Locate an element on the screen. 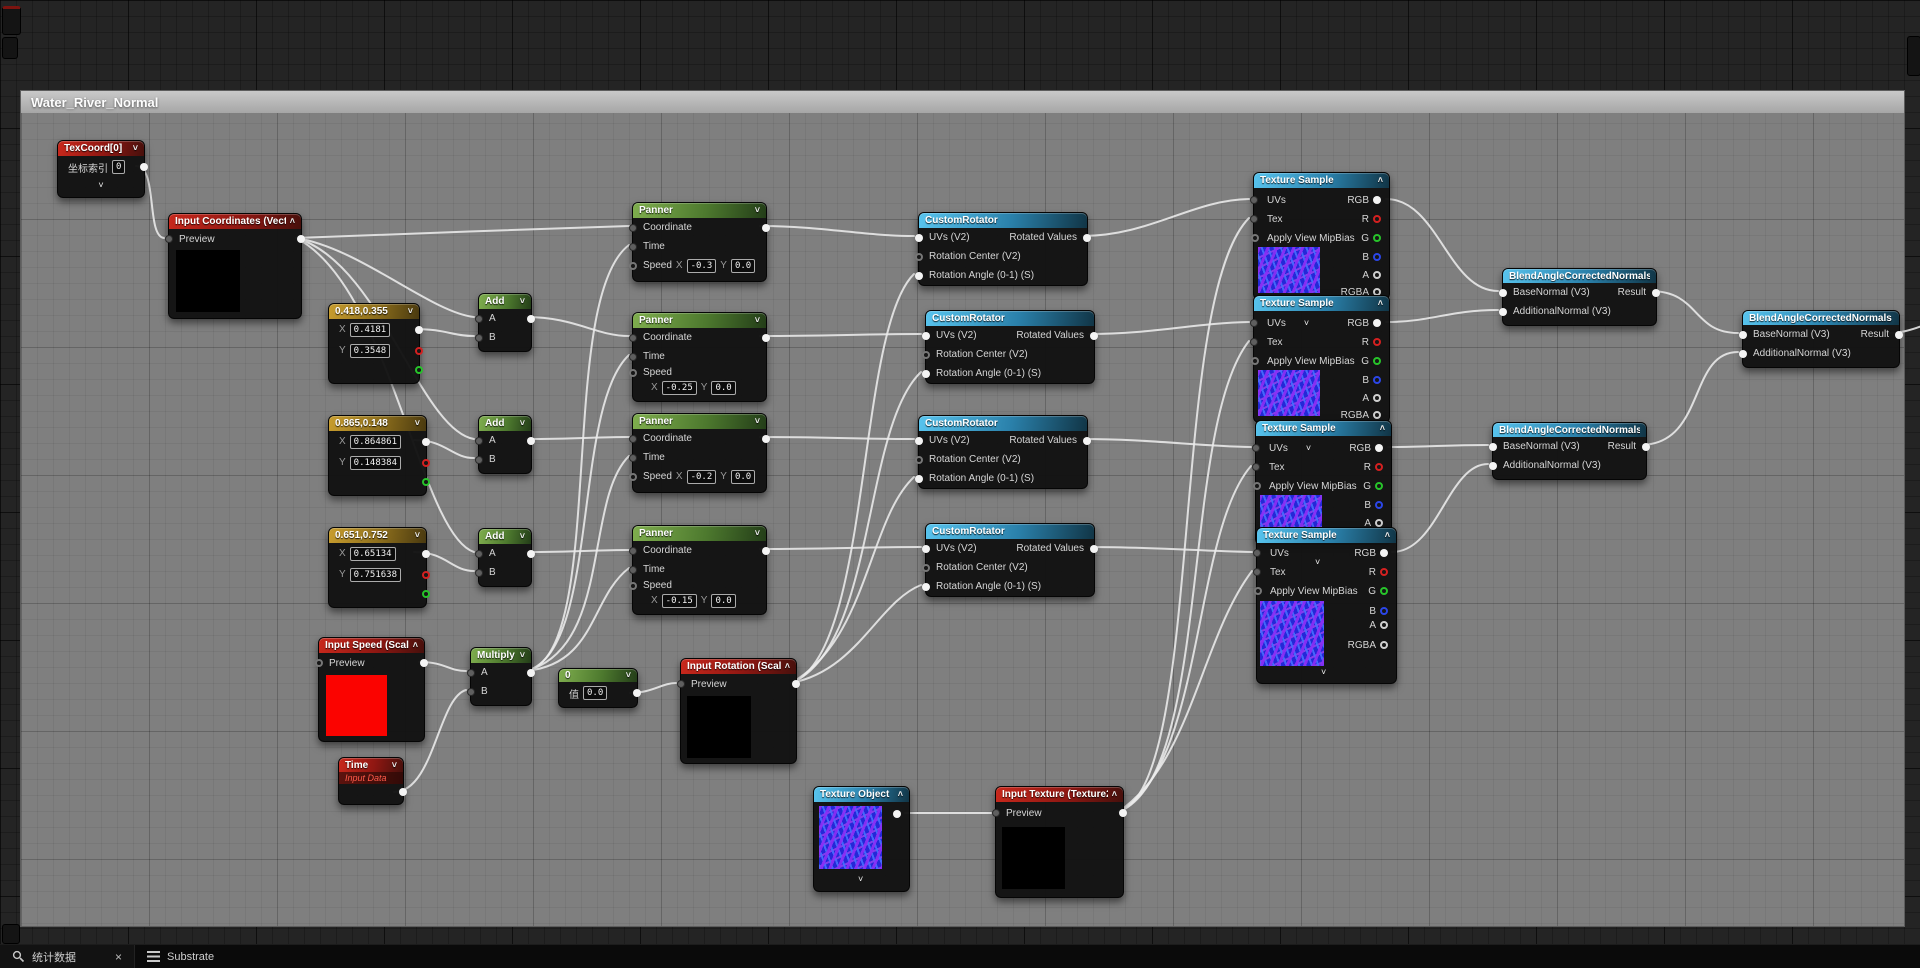 Image resolution: width=1920 pixels, height=968 pixels. node-input-coordinates: Input Coordinates (Vector2) ˄ Preview is located at coordinates (235, 266).